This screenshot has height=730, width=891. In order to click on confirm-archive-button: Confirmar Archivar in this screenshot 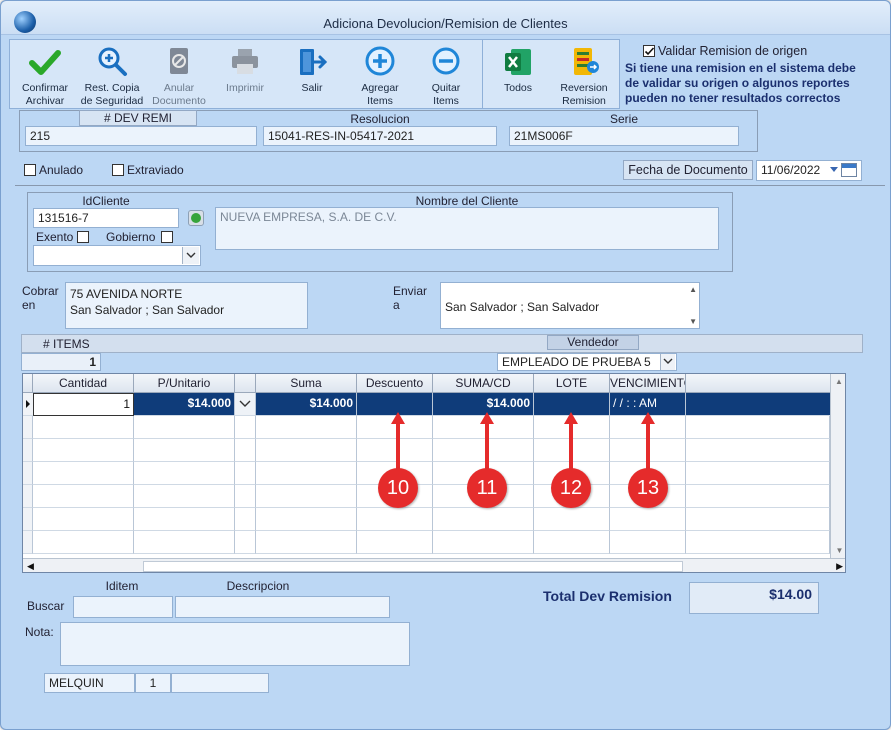, I will do `click(45, 76)`.